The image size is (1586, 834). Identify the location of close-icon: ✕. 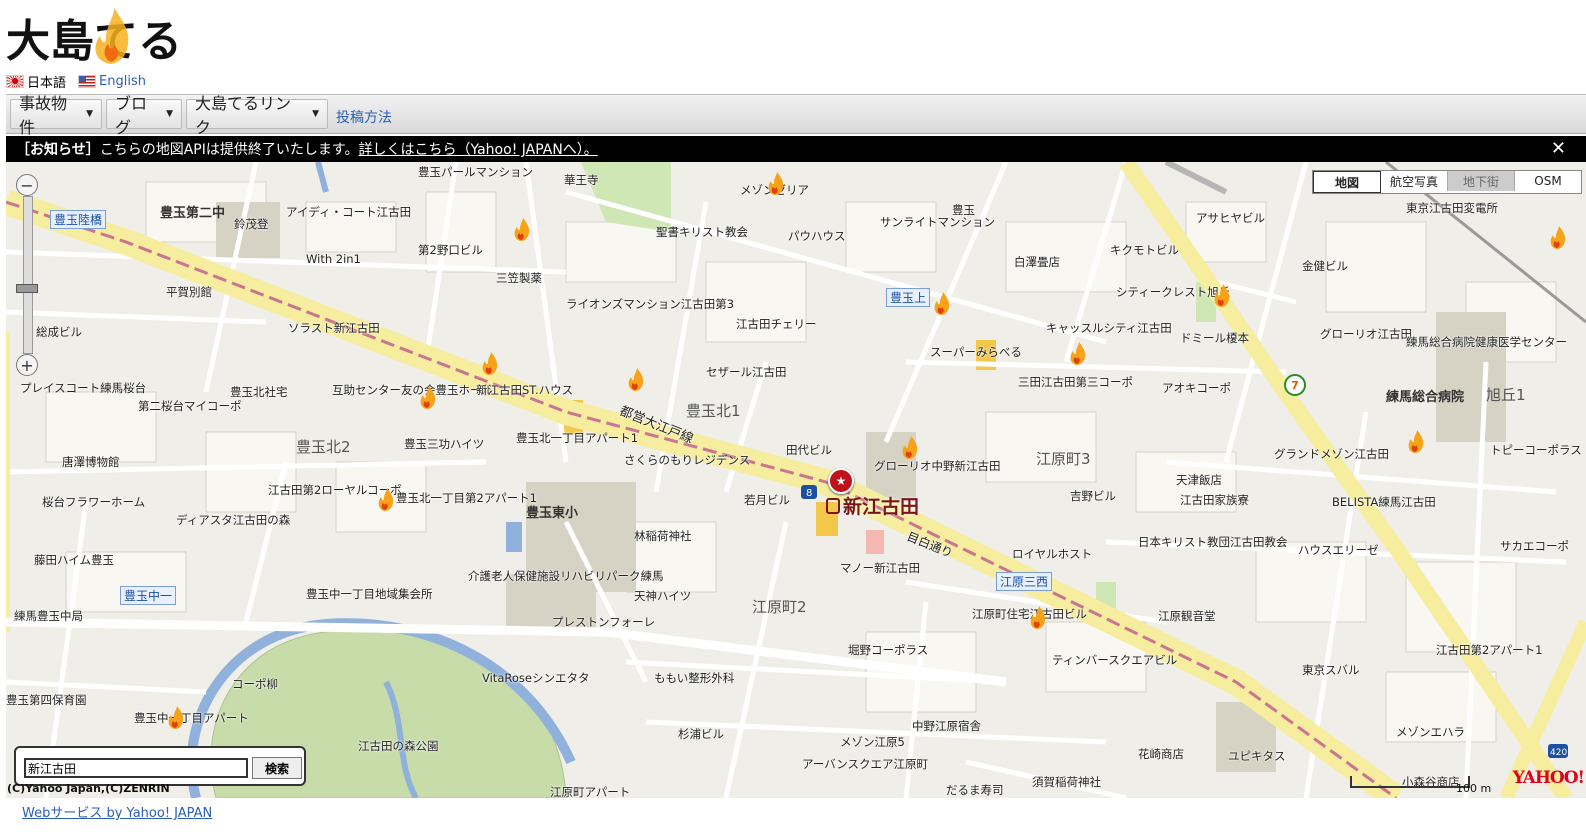
(1558, 148).